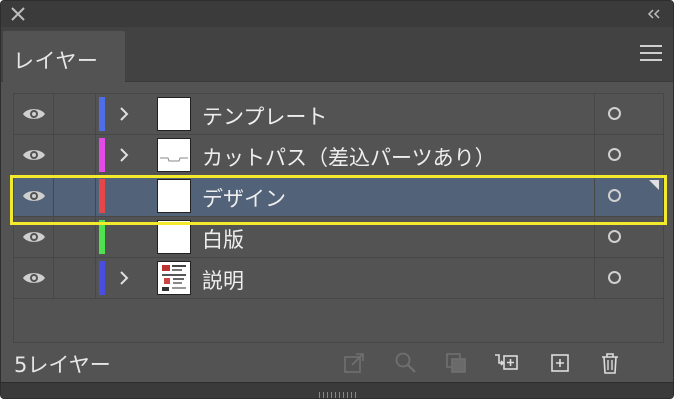 The width and height of the screenshot is (676, 400). I want to click on layer-row: テンプレート, so click(338, 114).